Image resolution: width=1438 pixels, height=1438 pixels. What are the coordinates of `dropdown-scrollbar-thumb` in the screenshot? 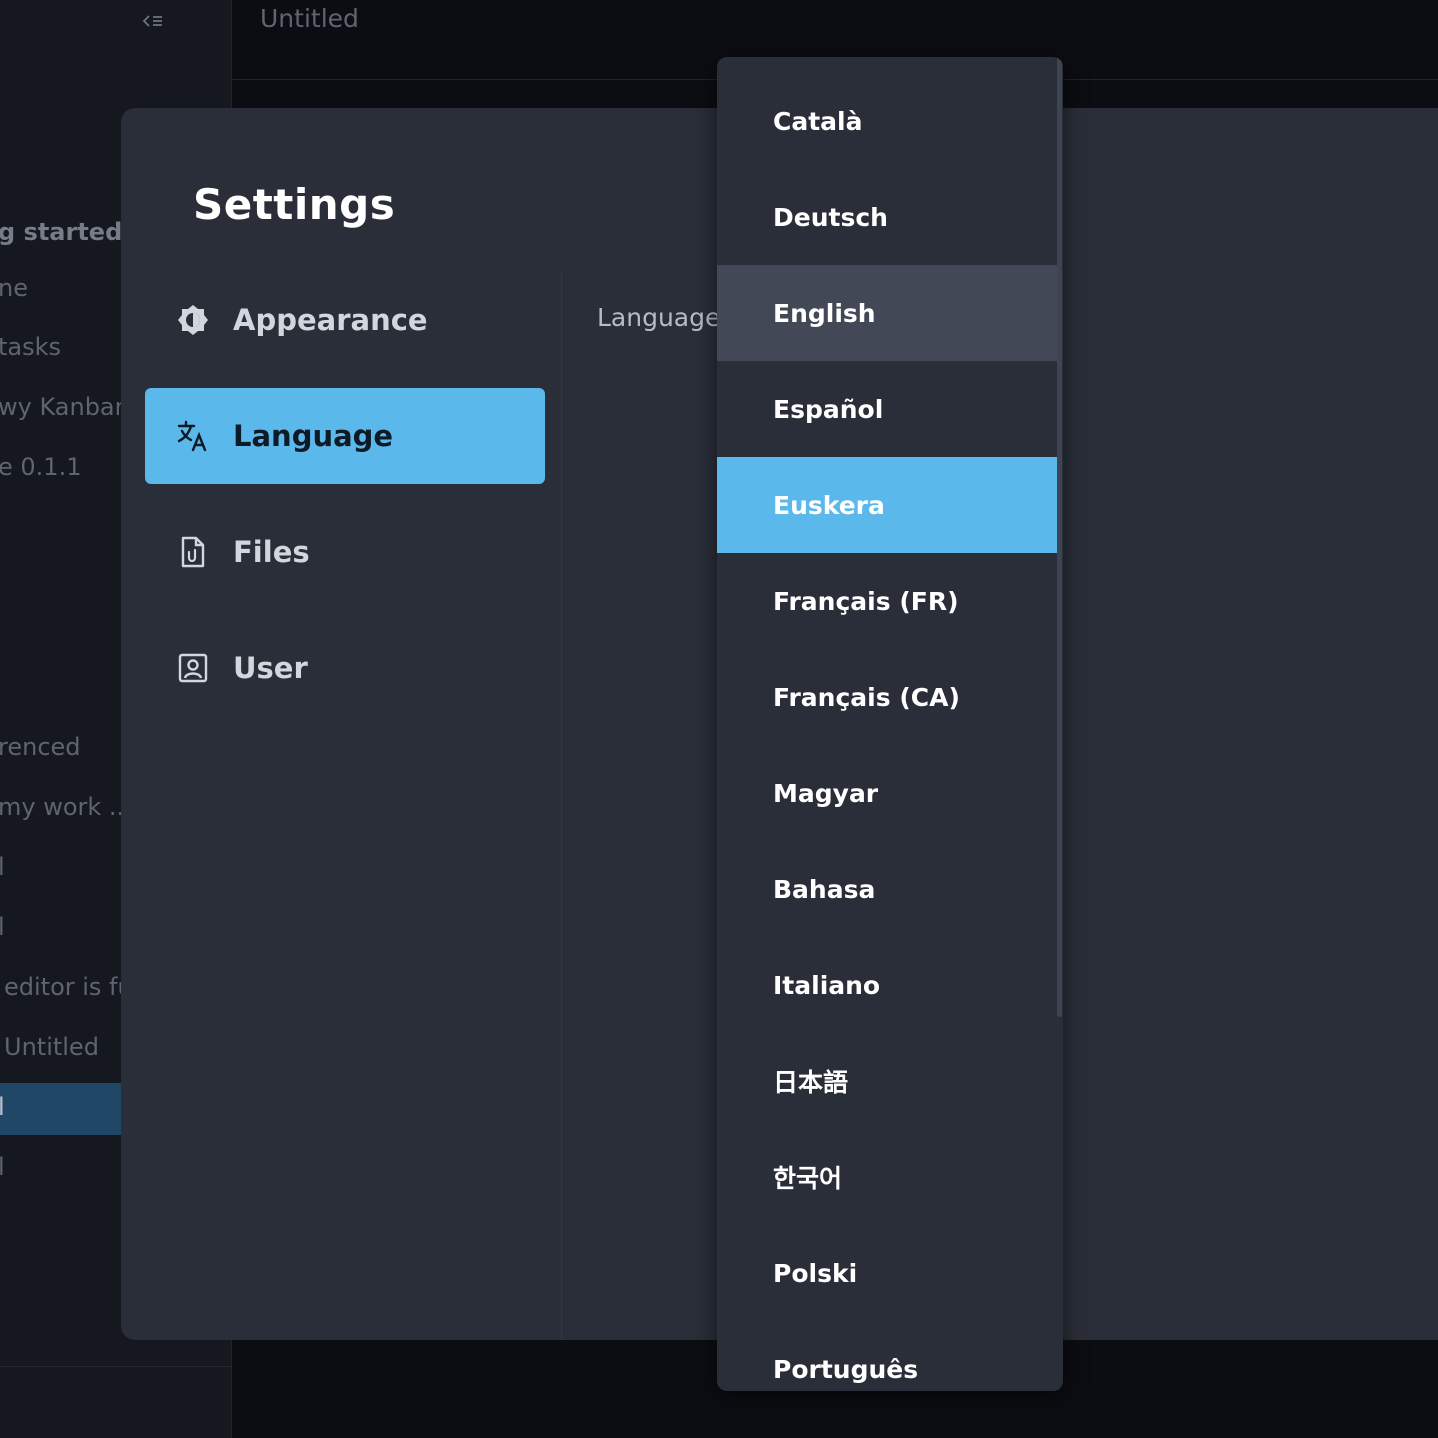 It's located at (1059, 537).